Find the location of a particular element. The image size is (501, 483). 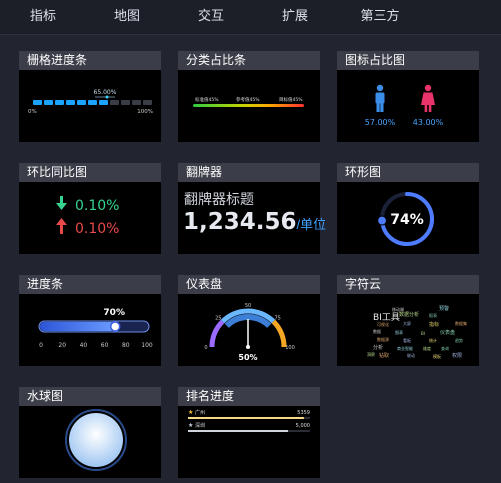

card-grid-progress: 栅格进度条 65.00% 0% 100% is located at coordinates (90, 96).